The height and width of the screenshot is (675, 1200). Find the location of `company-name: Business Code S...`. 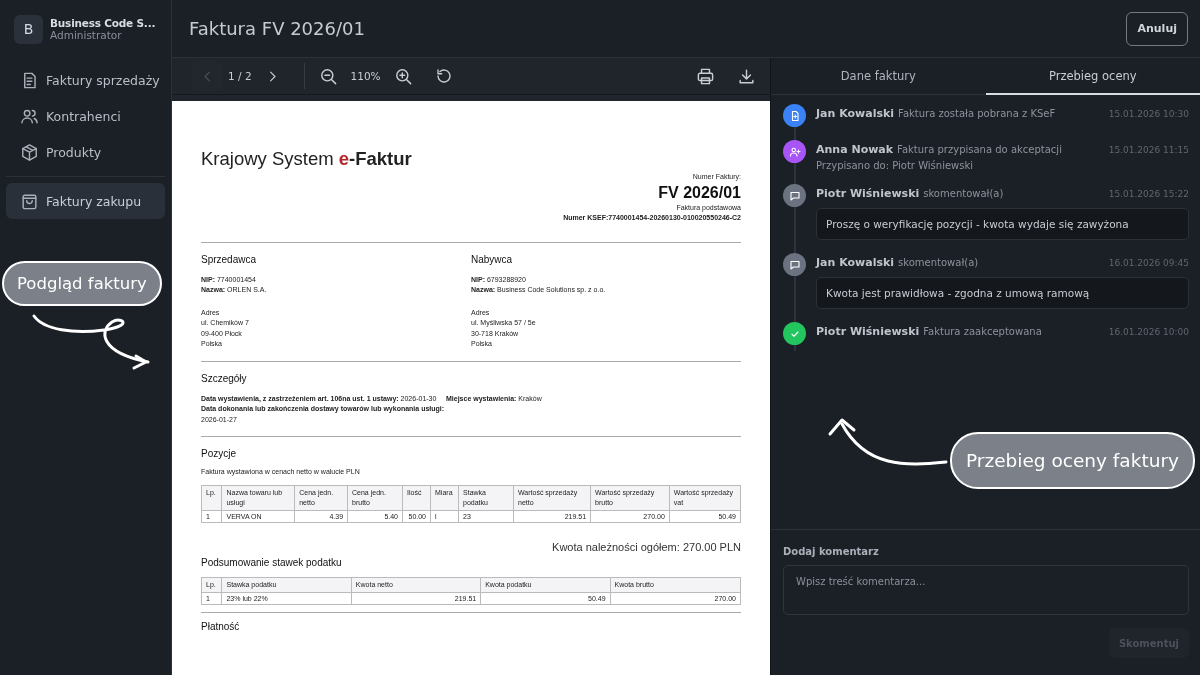

company-name: Business Code S... is located at coordinates (103, 23).